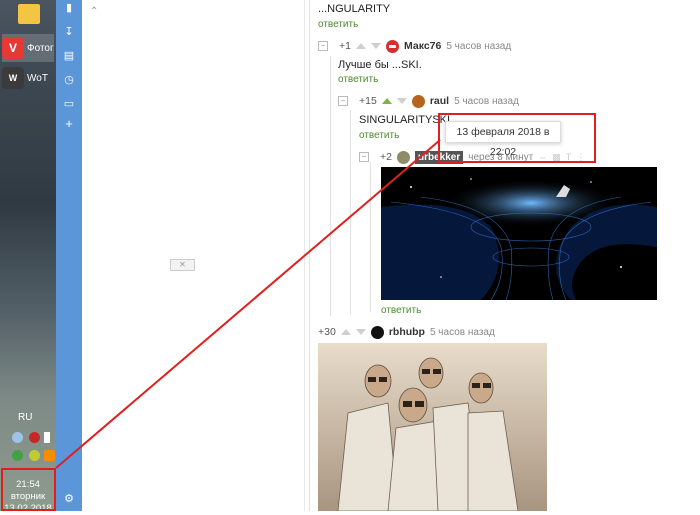  What do you see at coordinates (17, 437) in the screenshot?
I see `network-icon` at bounding box center [17, 437].